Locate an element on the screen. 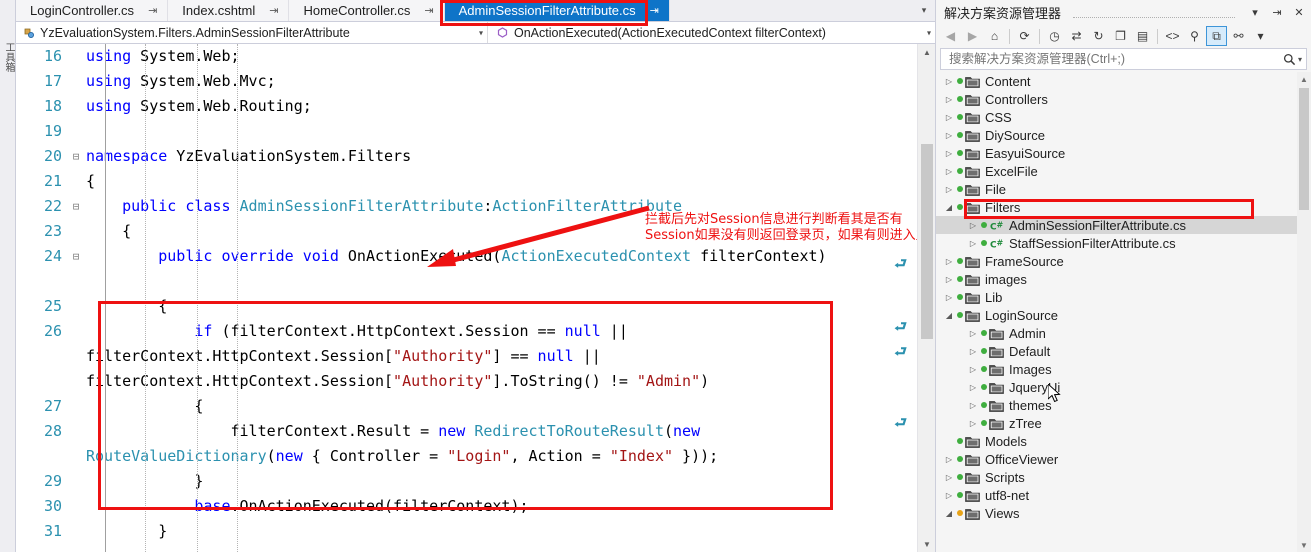 The height and width of the screenshot is (552, 1311). editor-scroll-thumb is located at coordinates (927, 241).